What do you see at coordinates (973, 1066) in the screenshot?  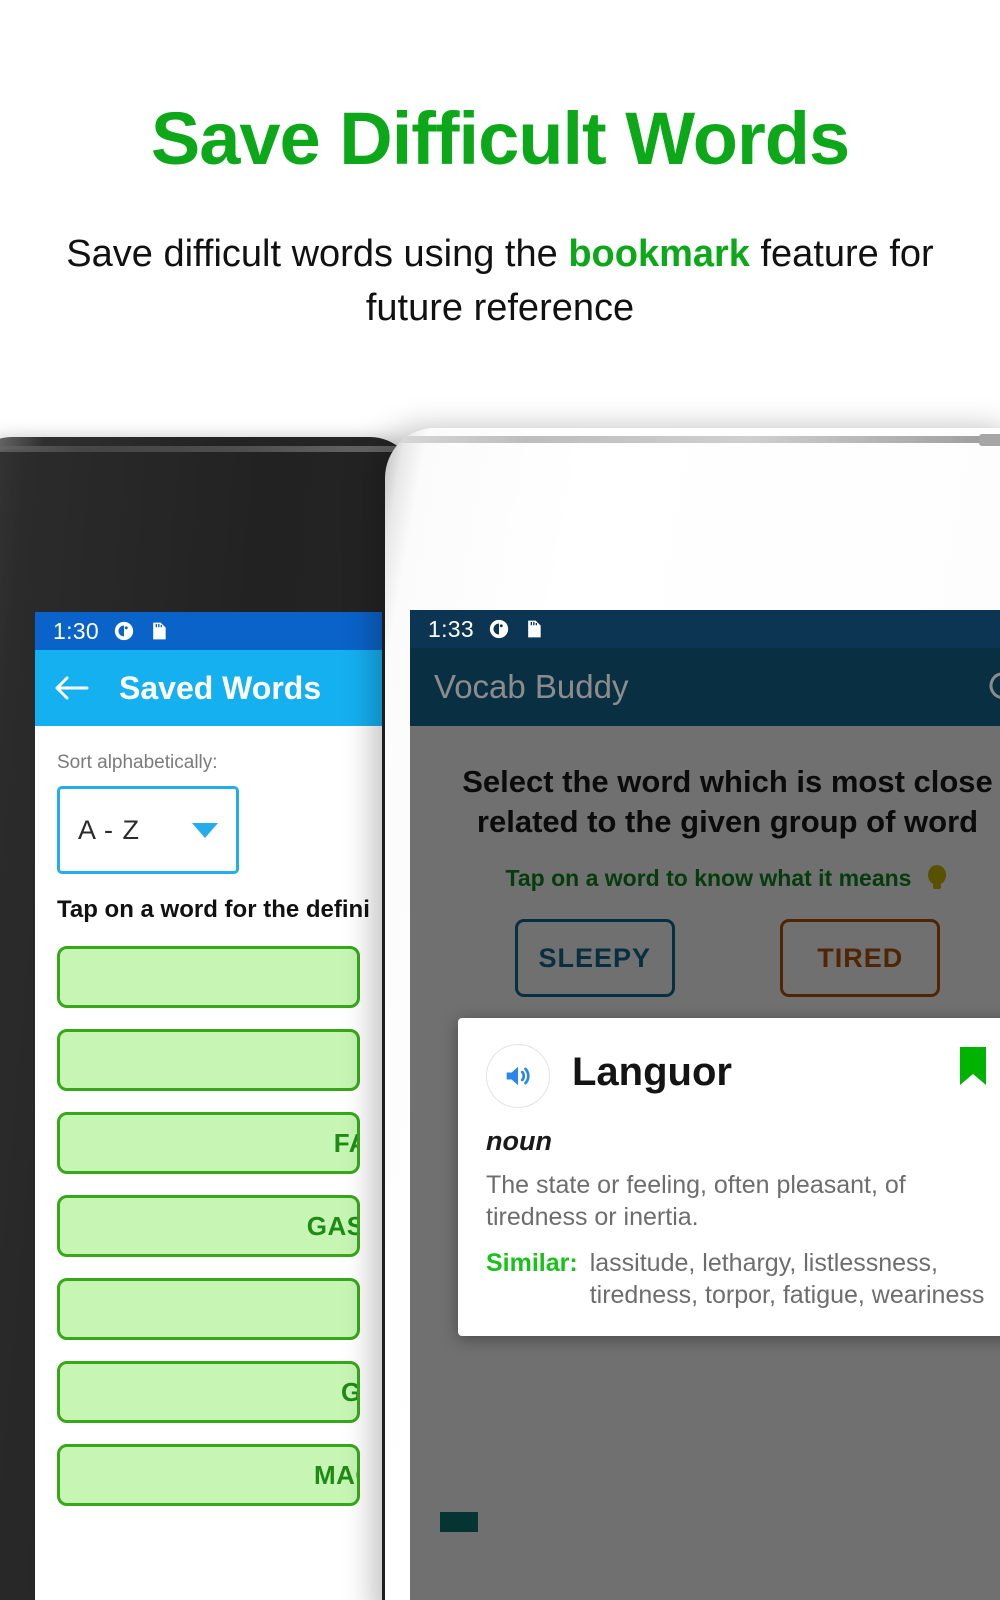 I see `bookmark-icon` at bounding box center [973, 1066].